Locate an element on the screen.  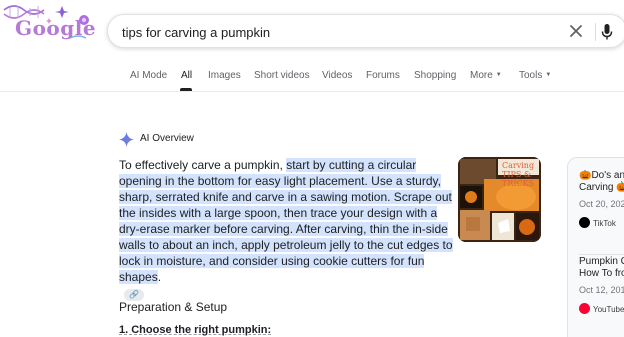
source-card-1: 🎃Do's and Carving 🎃 Oct 20, 2024 TikTok is located at coordinates (601, 199).